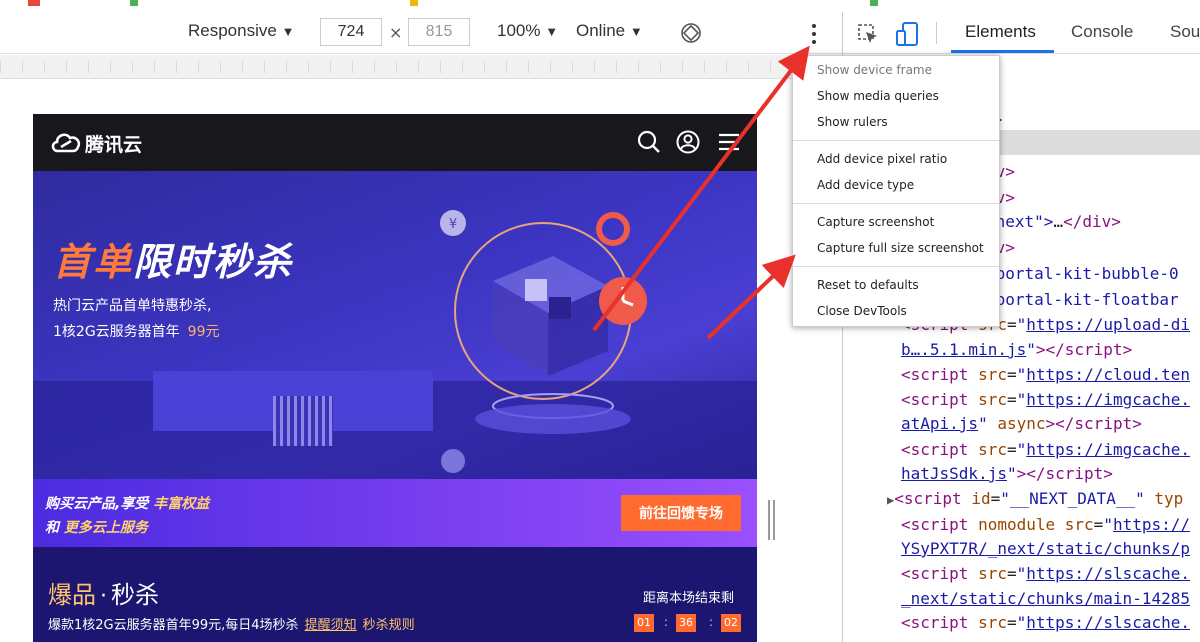 This screenshot has height=642, width=1200. I want to click on more-options-icon, so click(814, 34).